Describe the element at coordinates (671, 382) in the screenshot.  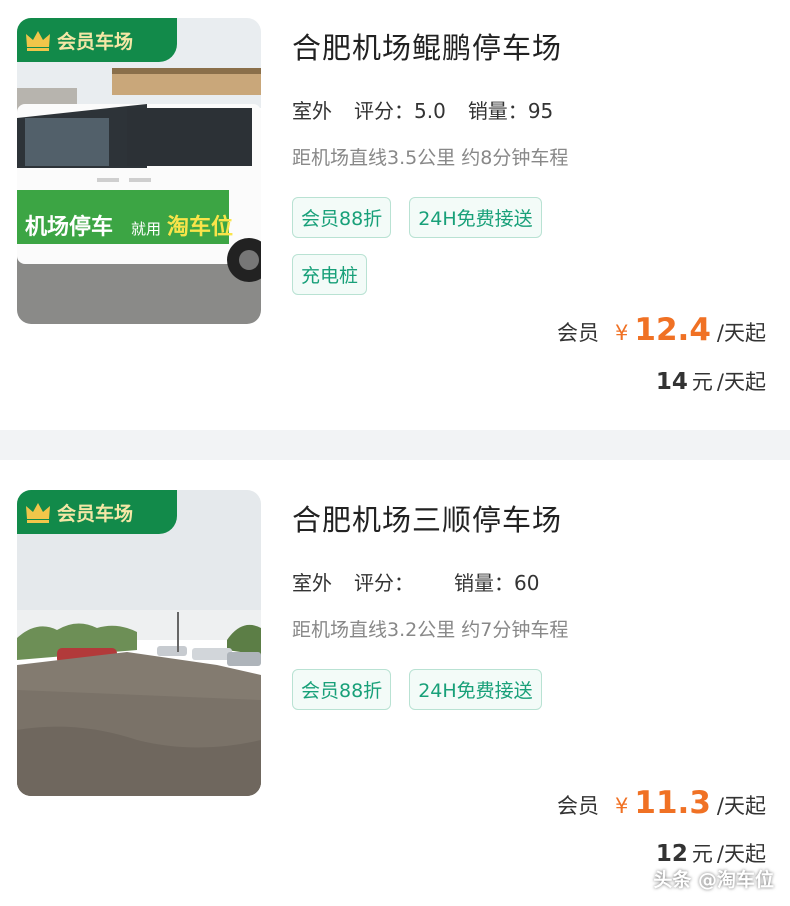
I see `base-price: 14` at that location.